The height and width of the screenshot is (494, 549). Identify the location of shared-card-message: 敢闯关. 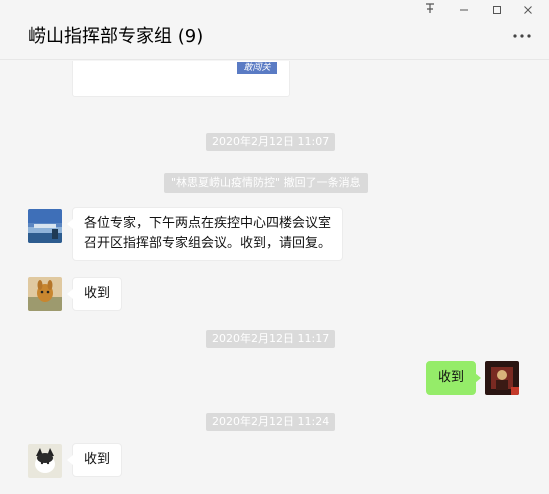
(181, 79).